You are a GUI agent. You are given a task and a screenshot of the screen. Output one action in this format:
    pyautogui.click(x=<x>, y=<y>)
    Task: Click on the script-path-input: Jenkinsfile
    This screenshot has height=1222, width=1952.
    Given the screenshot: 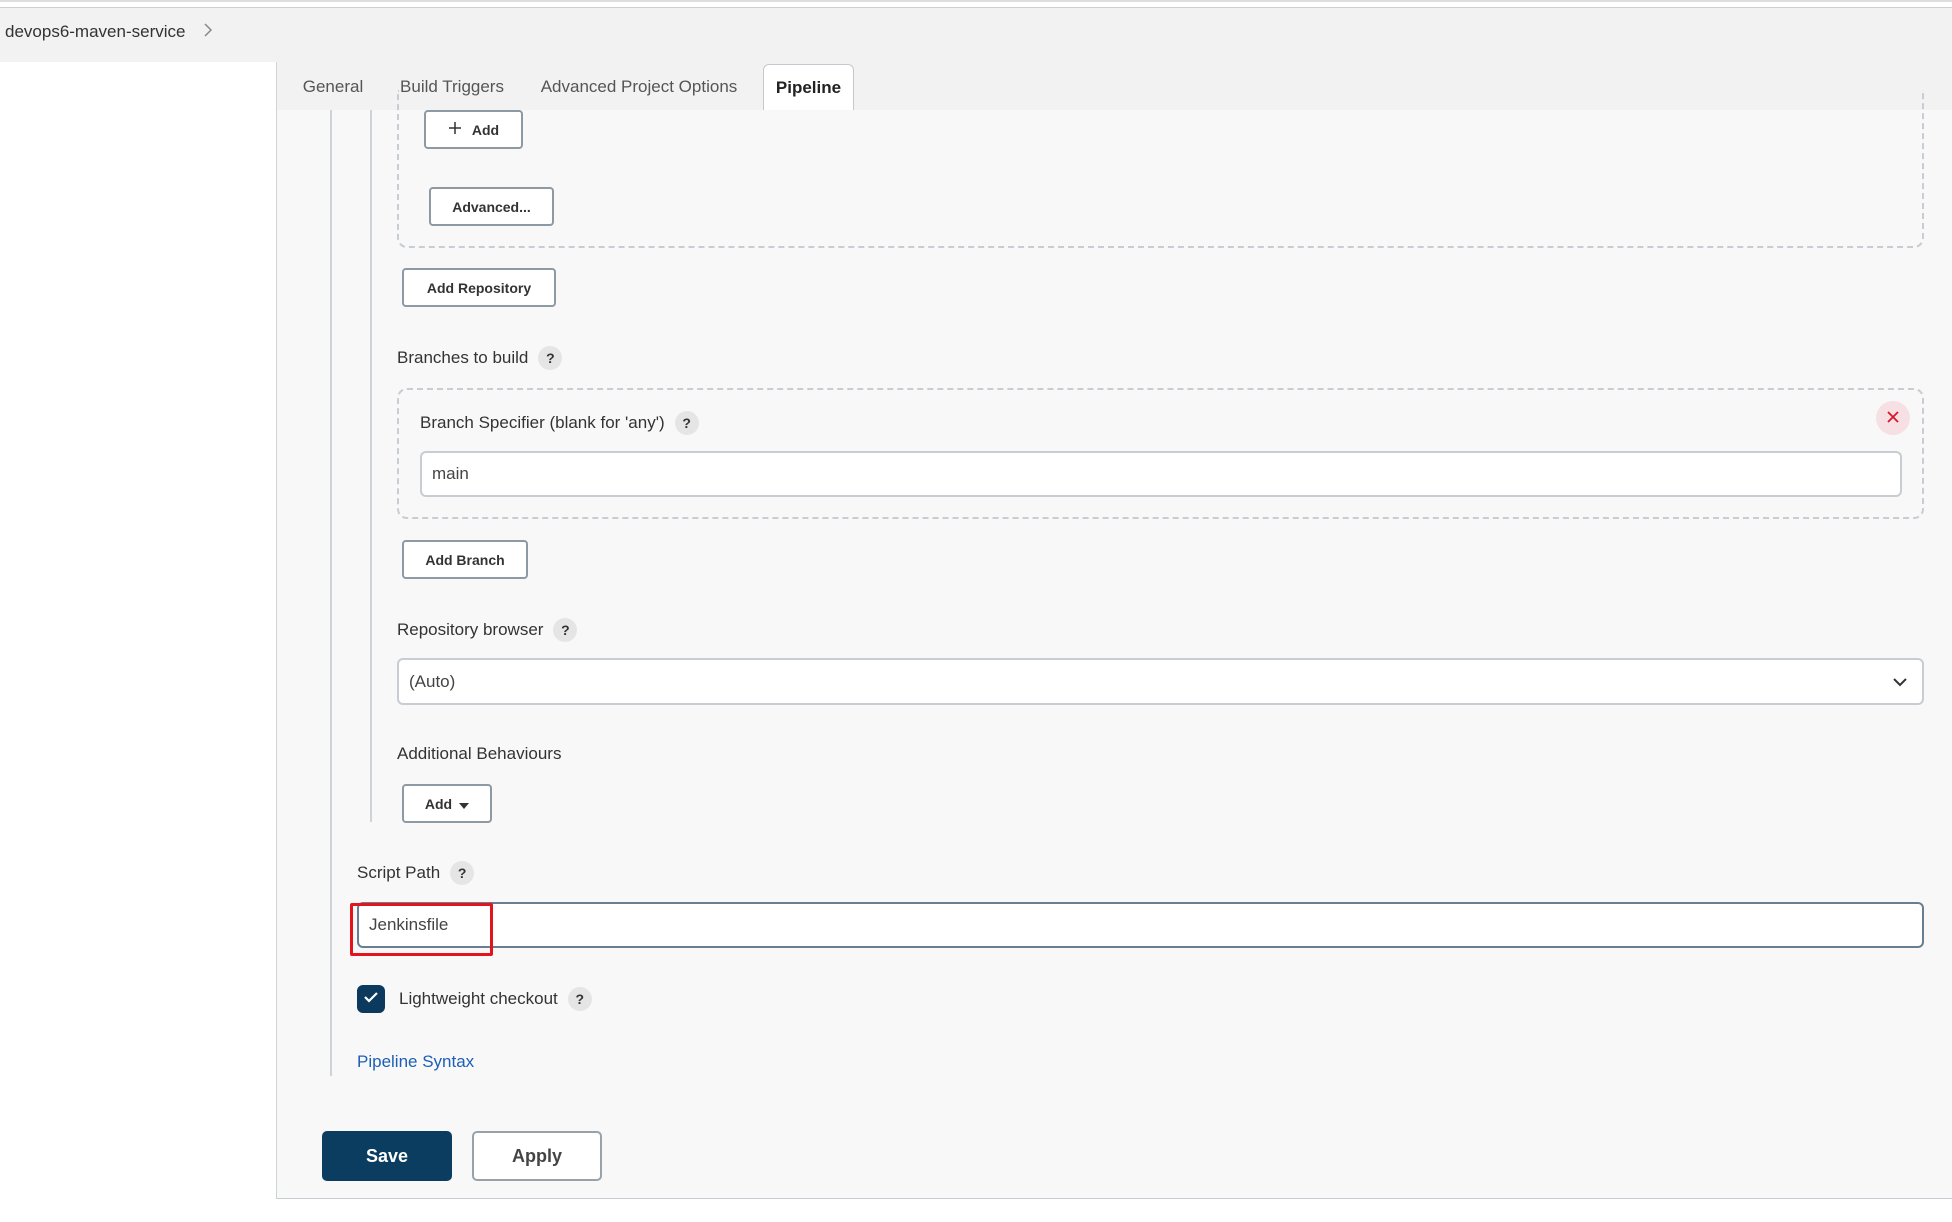 What is the action you would take?
    pyautogui.click(x=1140, y=925)
    